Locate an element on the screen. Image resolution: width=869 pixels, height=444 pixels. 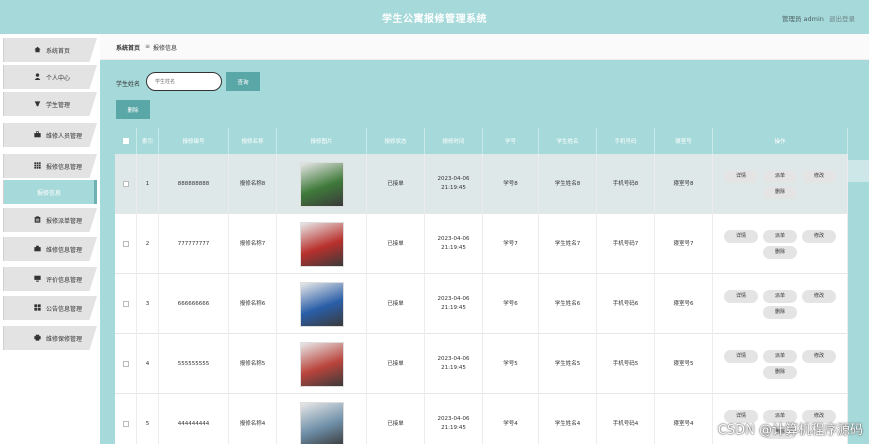
wrench-icon is located at coordinates (37, 248).